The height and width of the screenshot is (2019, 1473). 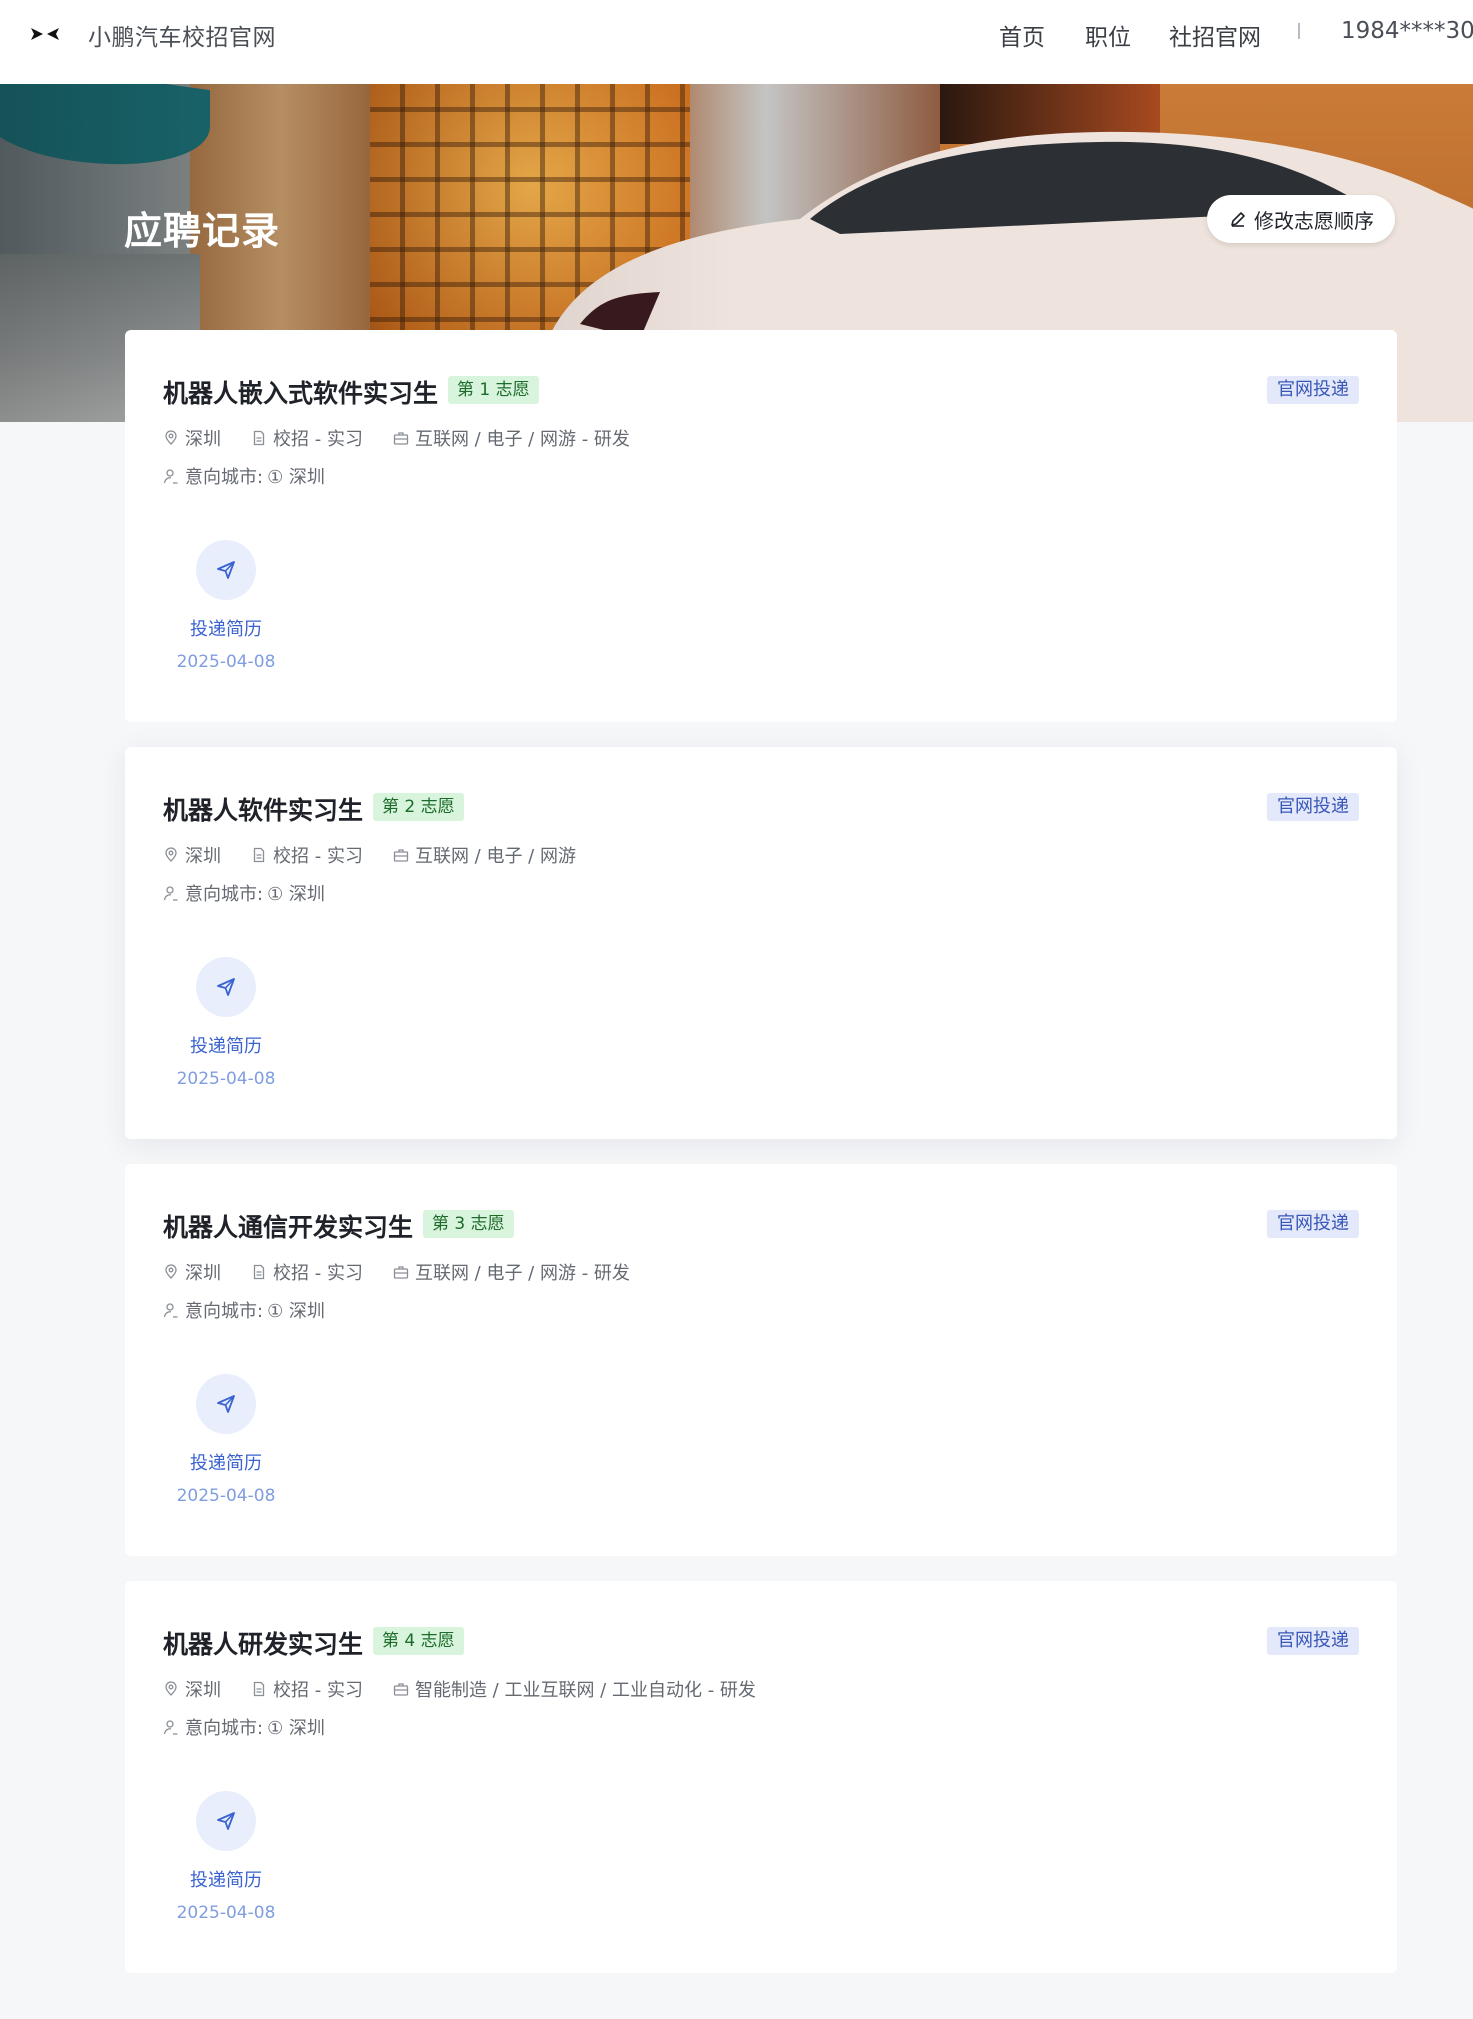 I want to click on job-category: 互联网 / 电子 / 网游, so click(x=495, y=856).